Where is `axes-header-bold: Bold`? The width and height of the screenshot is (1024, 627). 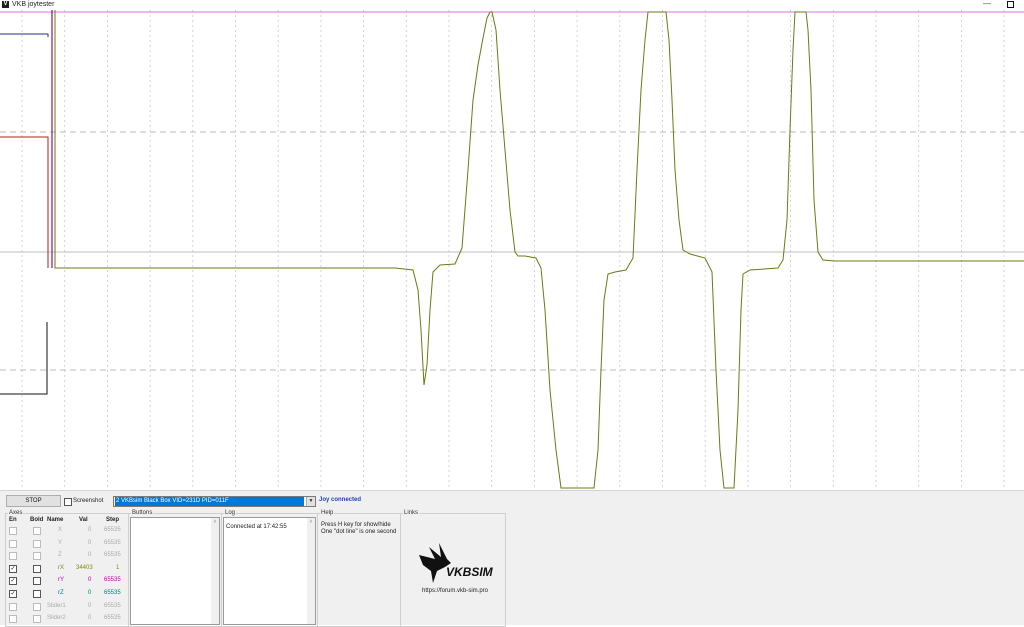 axes-header-bold: Bold is located at coordinates (37, 520).